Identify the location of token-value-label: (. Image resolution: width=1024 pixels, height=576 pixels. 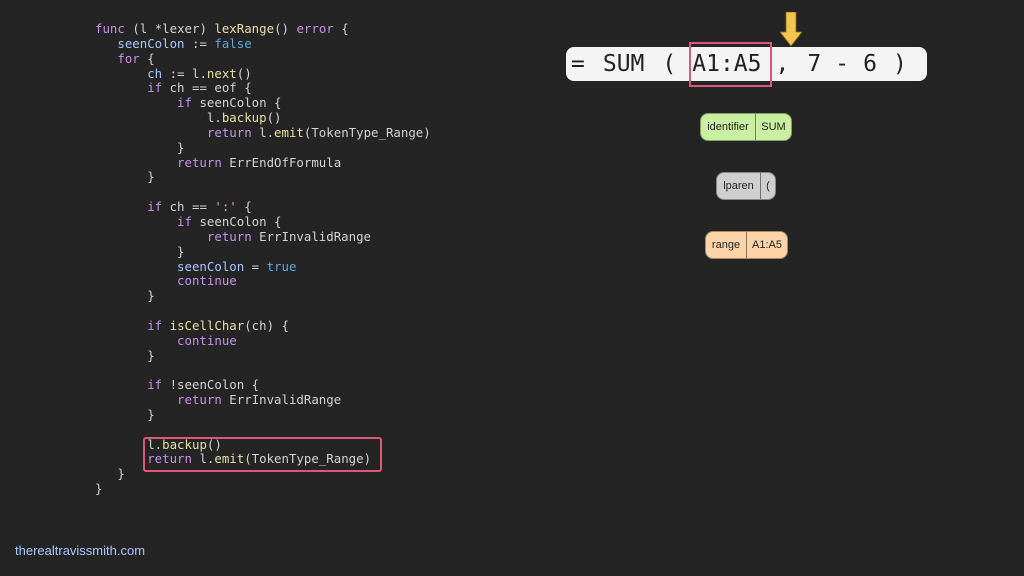
(767, 186).